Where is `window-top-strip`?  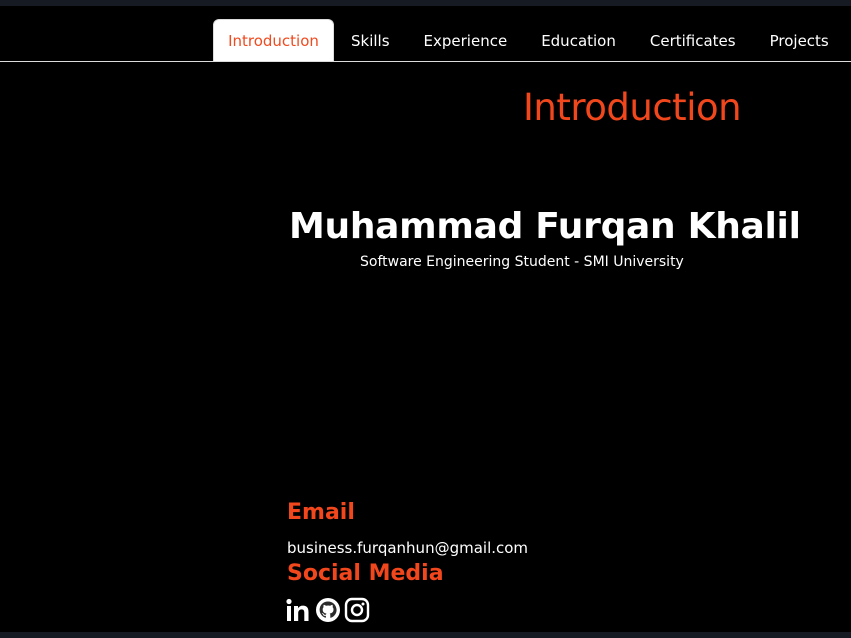 window-top-strip is located at coordinates (425, 3).